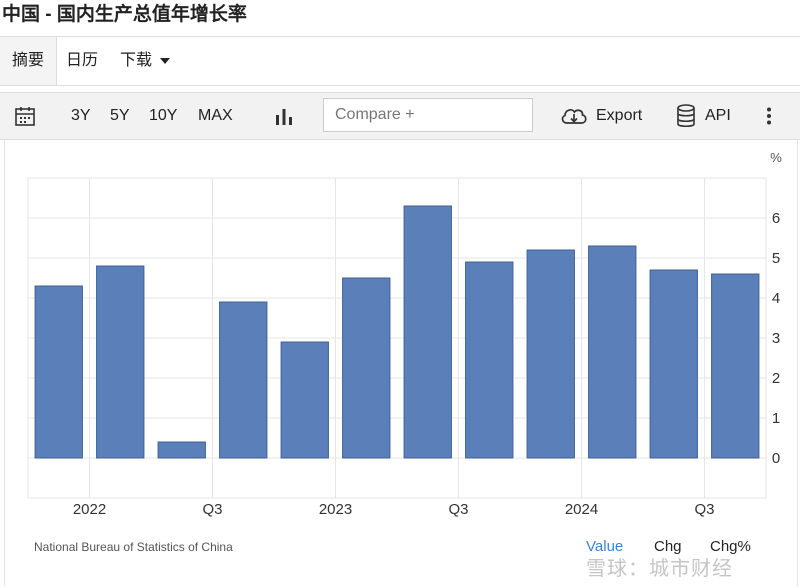  What do you see at coordinates (335, 509) in the screenshot?
I see `x-tick-label: 2023` at bounding box center [335, 509].